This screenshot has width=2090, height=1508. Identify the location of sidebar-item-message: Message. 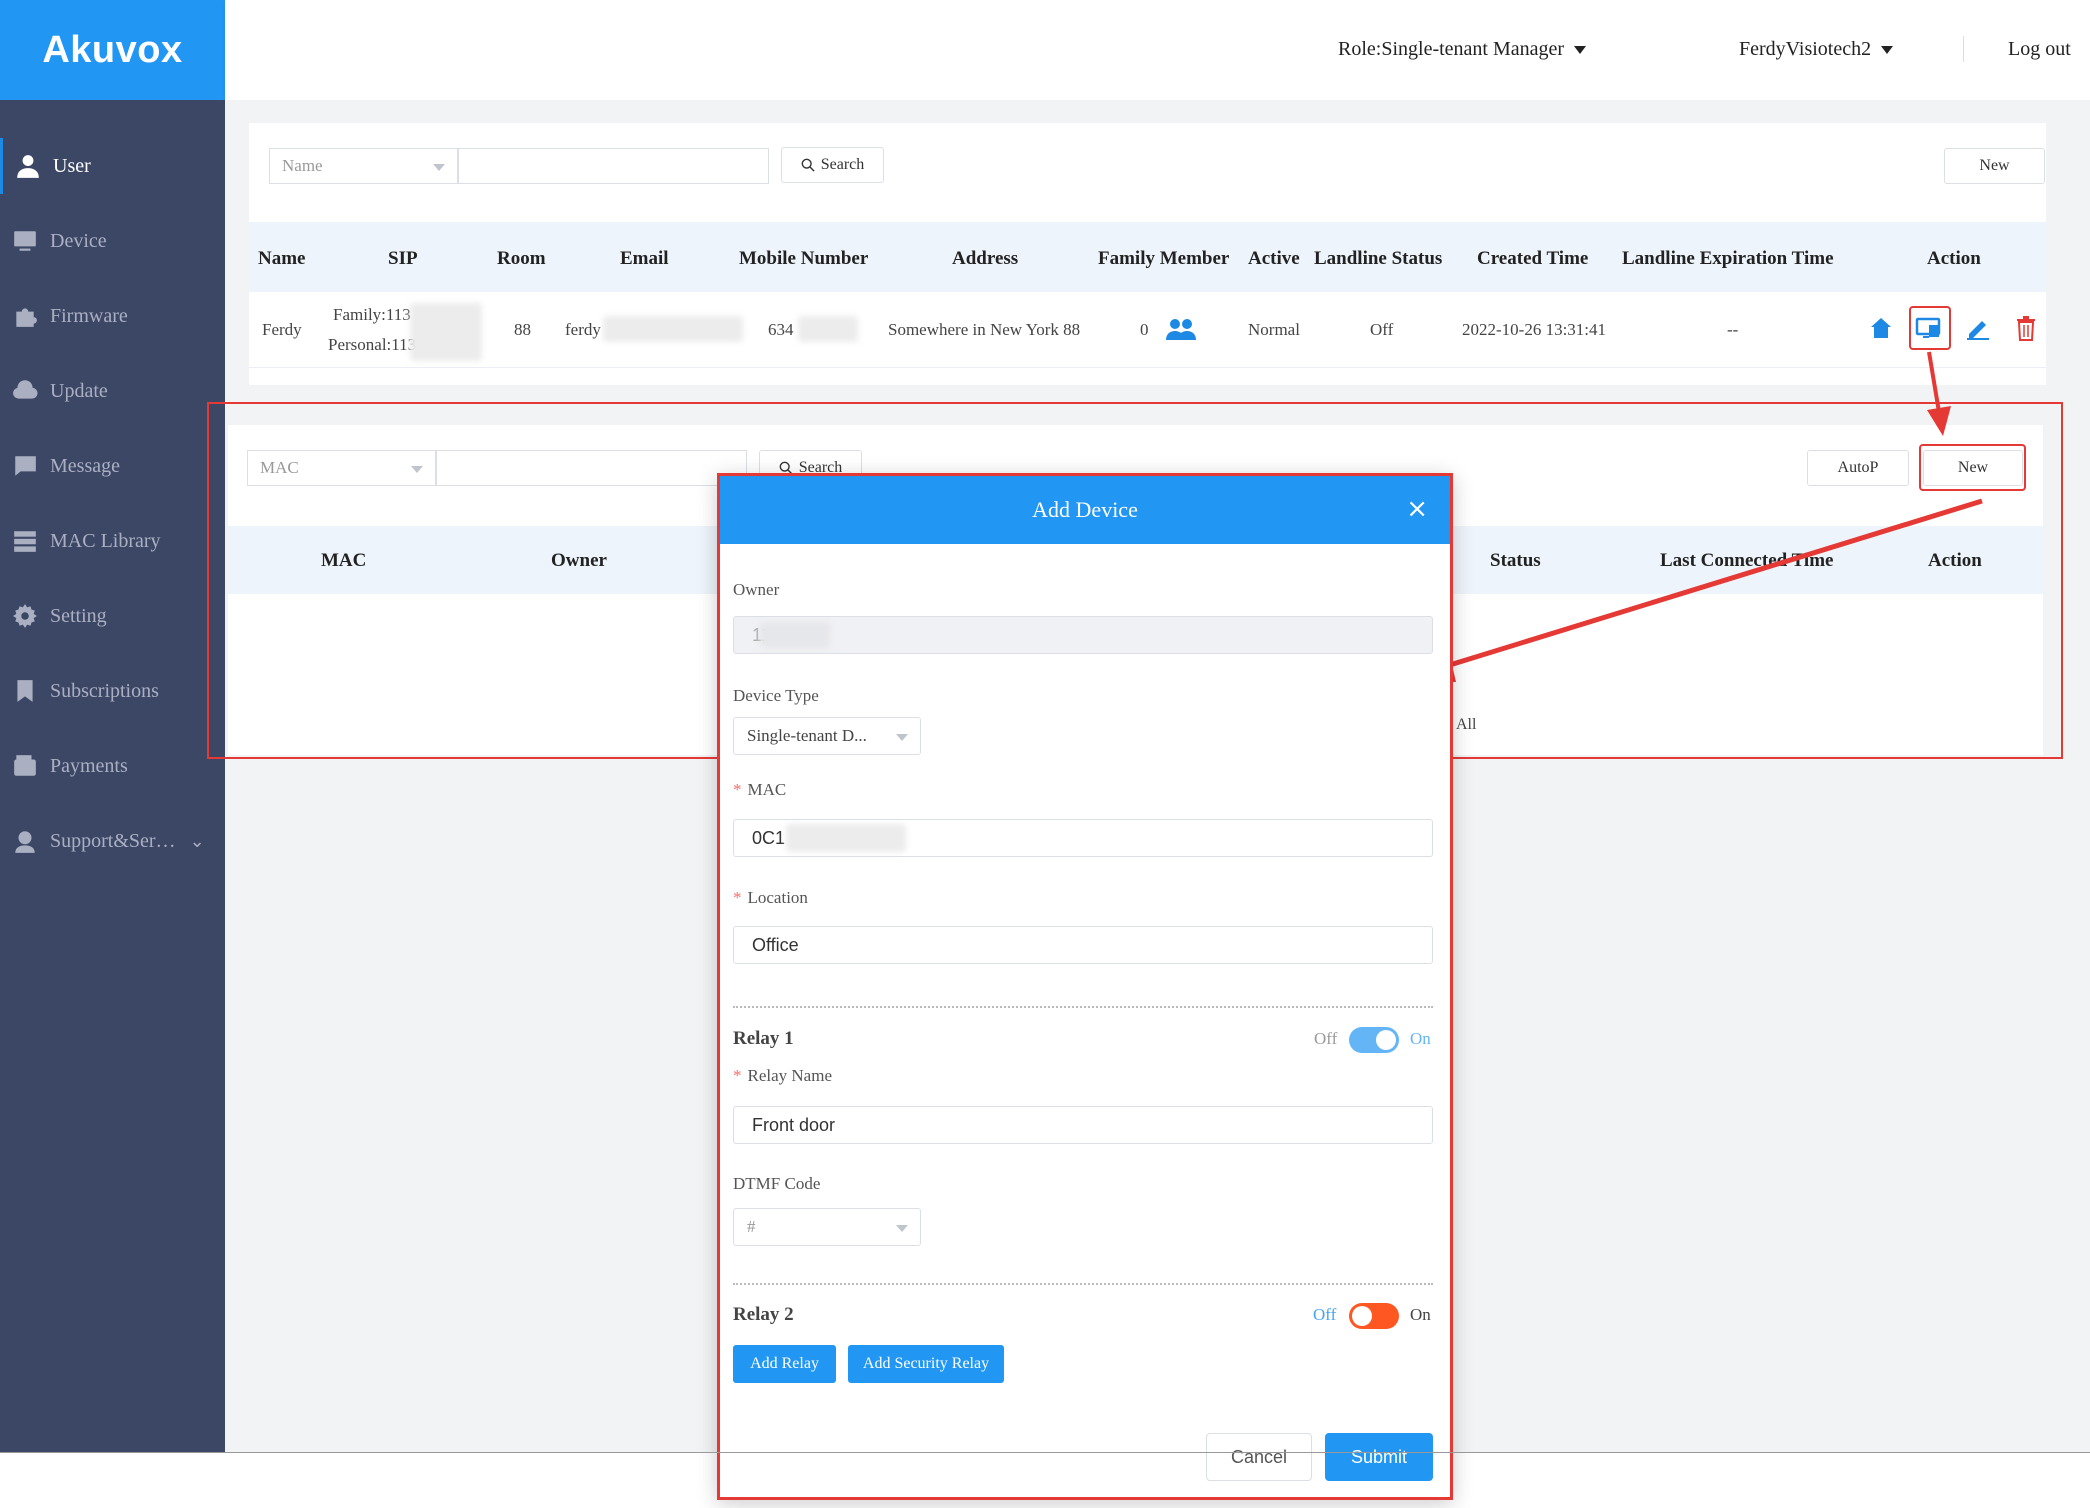
(112, 466).